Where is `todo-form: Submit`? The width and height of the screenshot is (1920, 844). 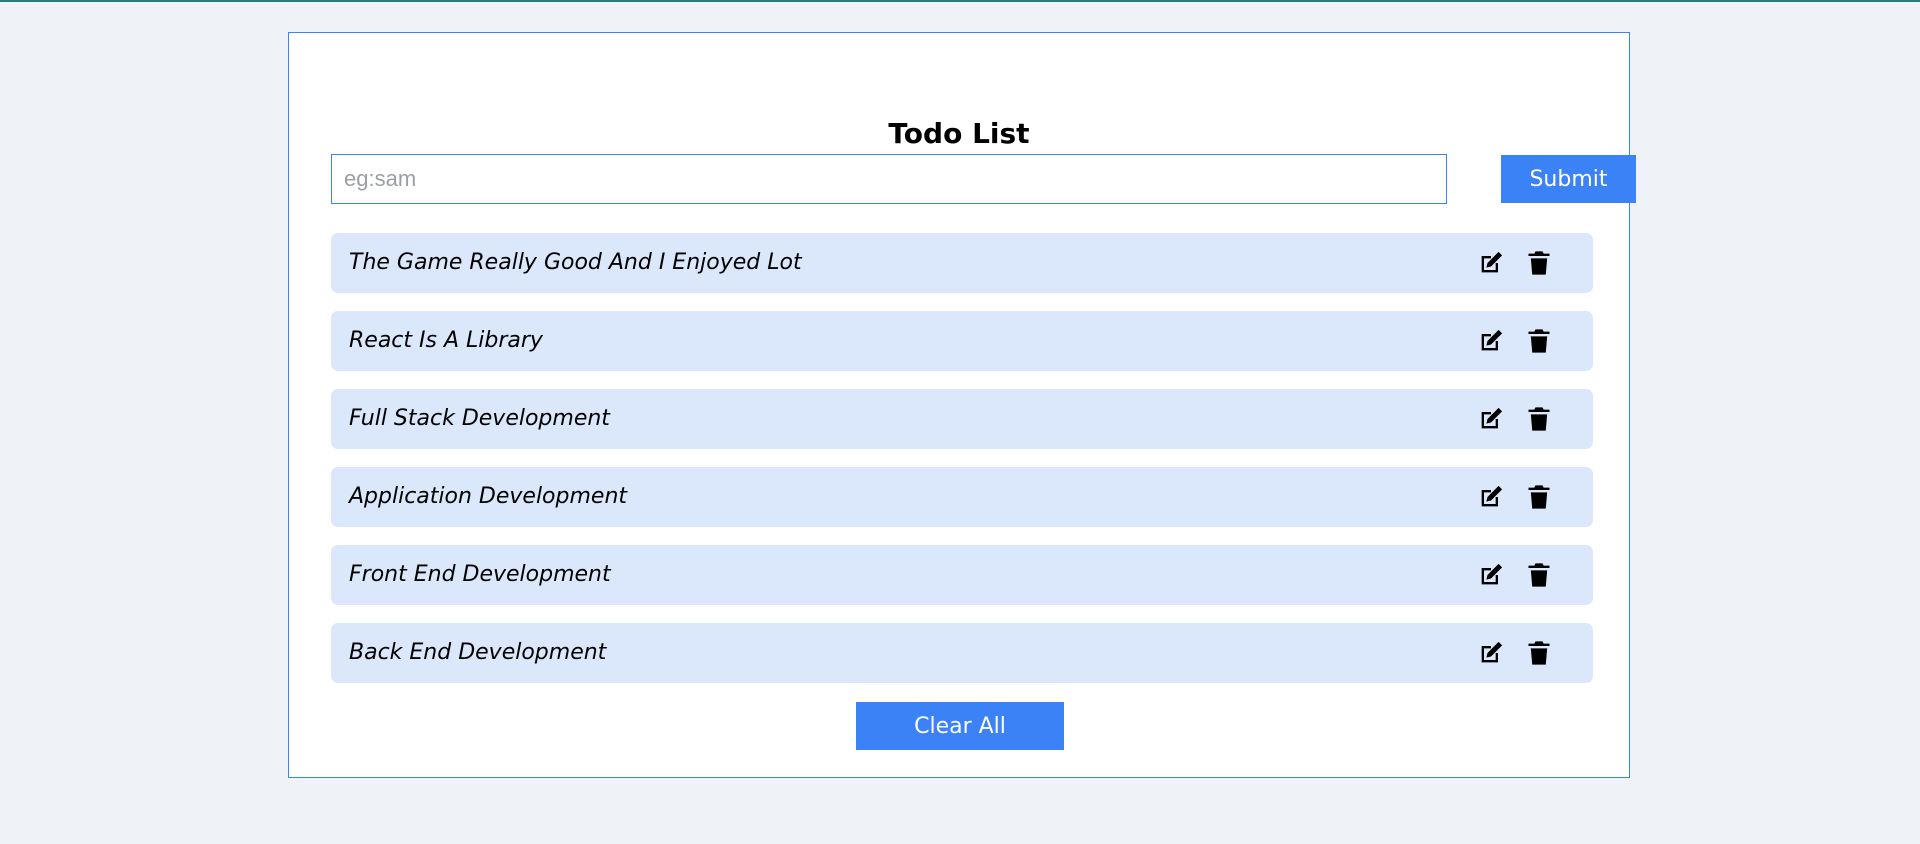
todo-form: Submit is located at coordinates (983, 179).